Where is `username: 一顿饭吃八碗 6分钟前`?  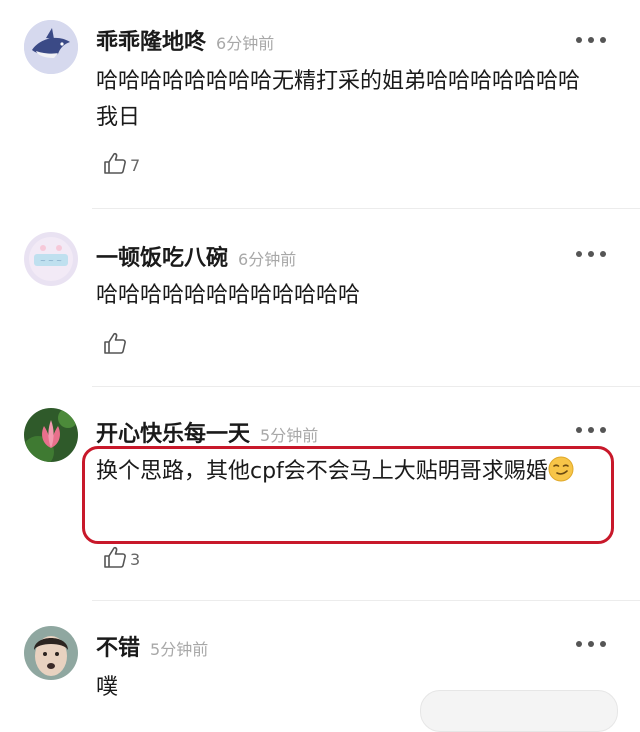
username: 一顿饭吃八碗 6分钟前 is located at coordinates (196, 256).